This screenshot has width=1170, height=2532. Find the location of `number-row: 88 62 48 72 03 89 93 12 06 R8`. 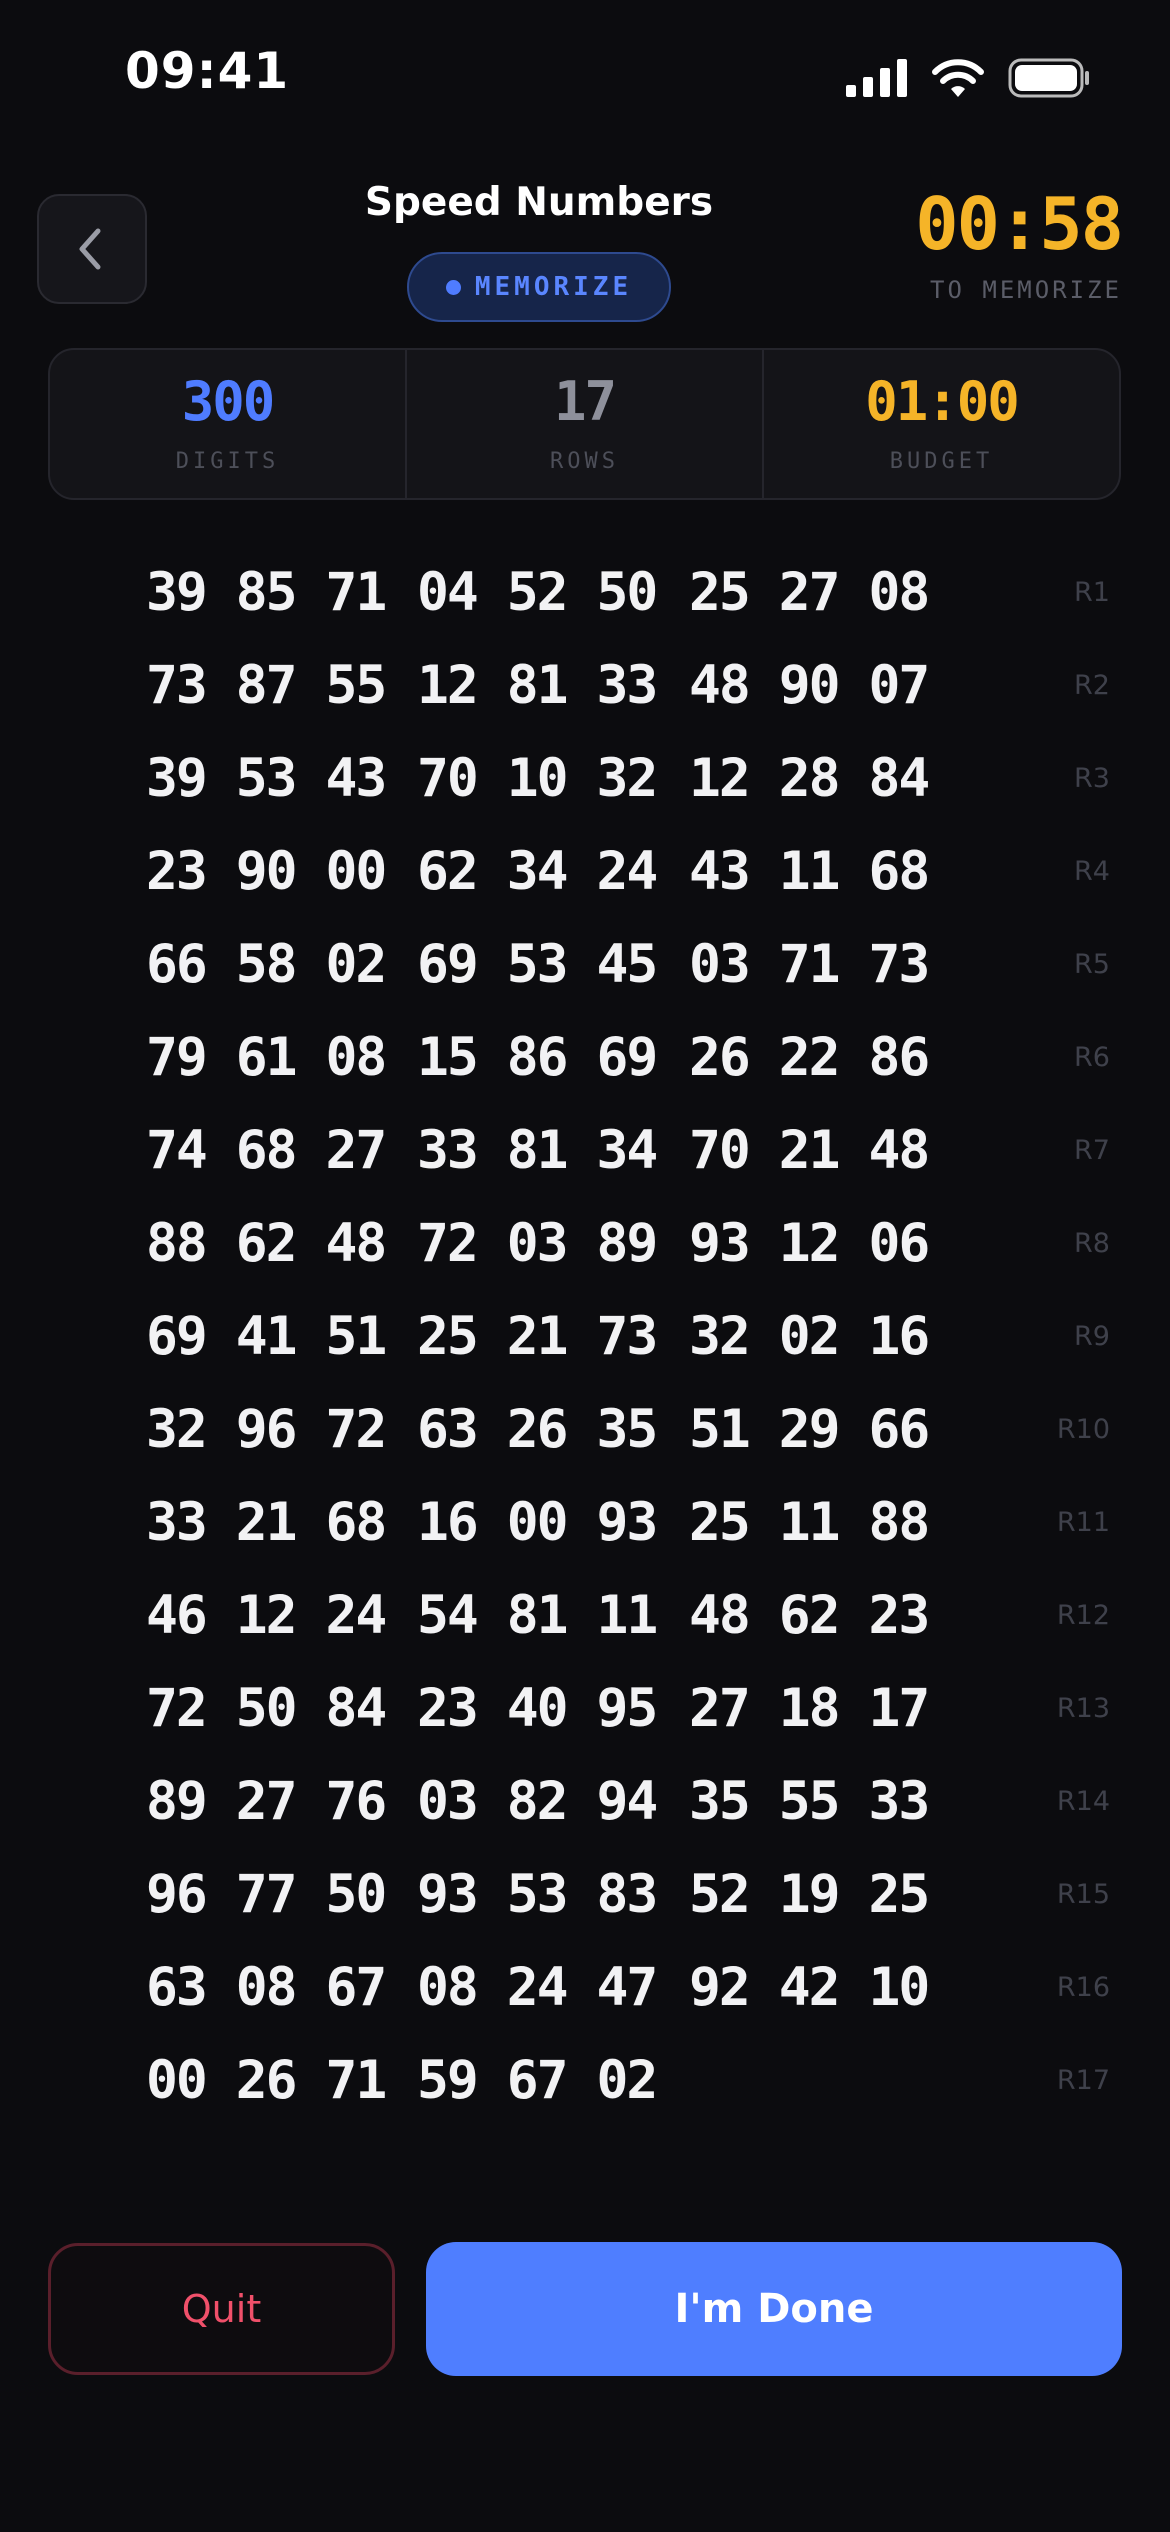

number-row: 88 62 48 72 03 89 93 12 06 R8 is located at coordinates (585, 1252).